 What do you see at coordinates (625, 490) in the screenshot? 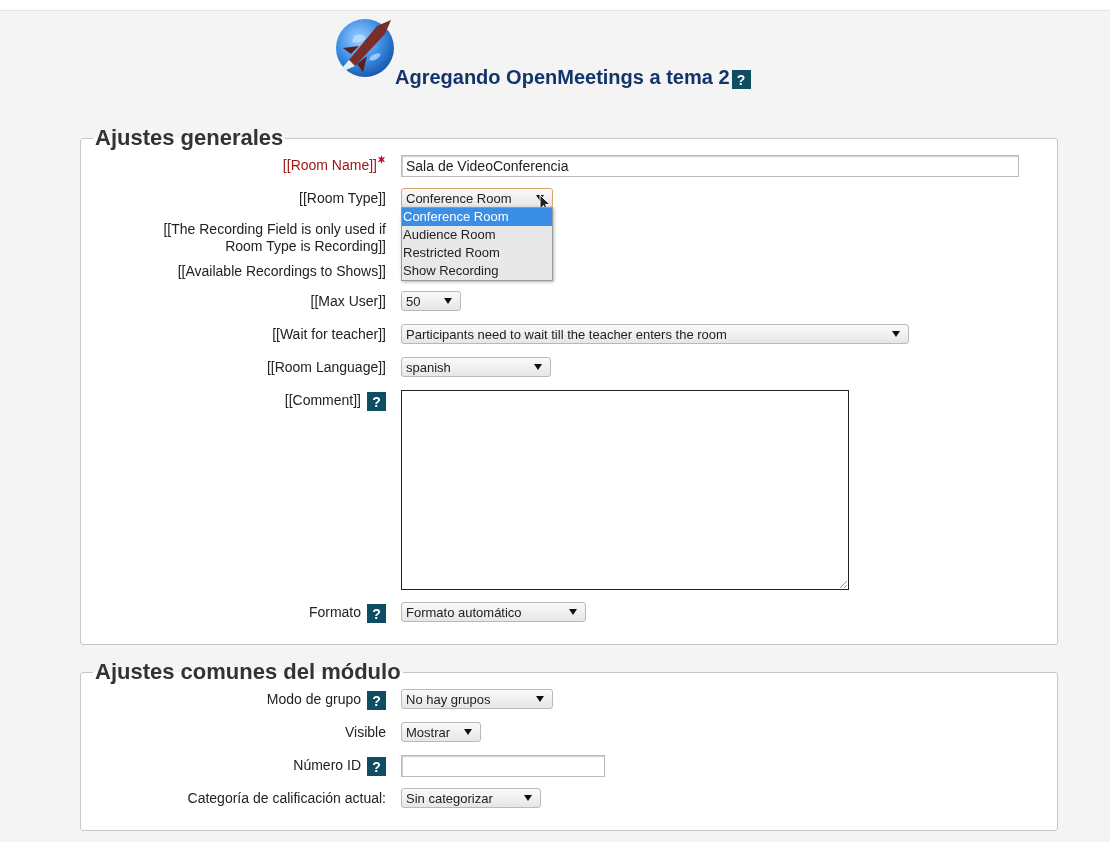
I see `comment-textarea` at bounding box center [625, 490].